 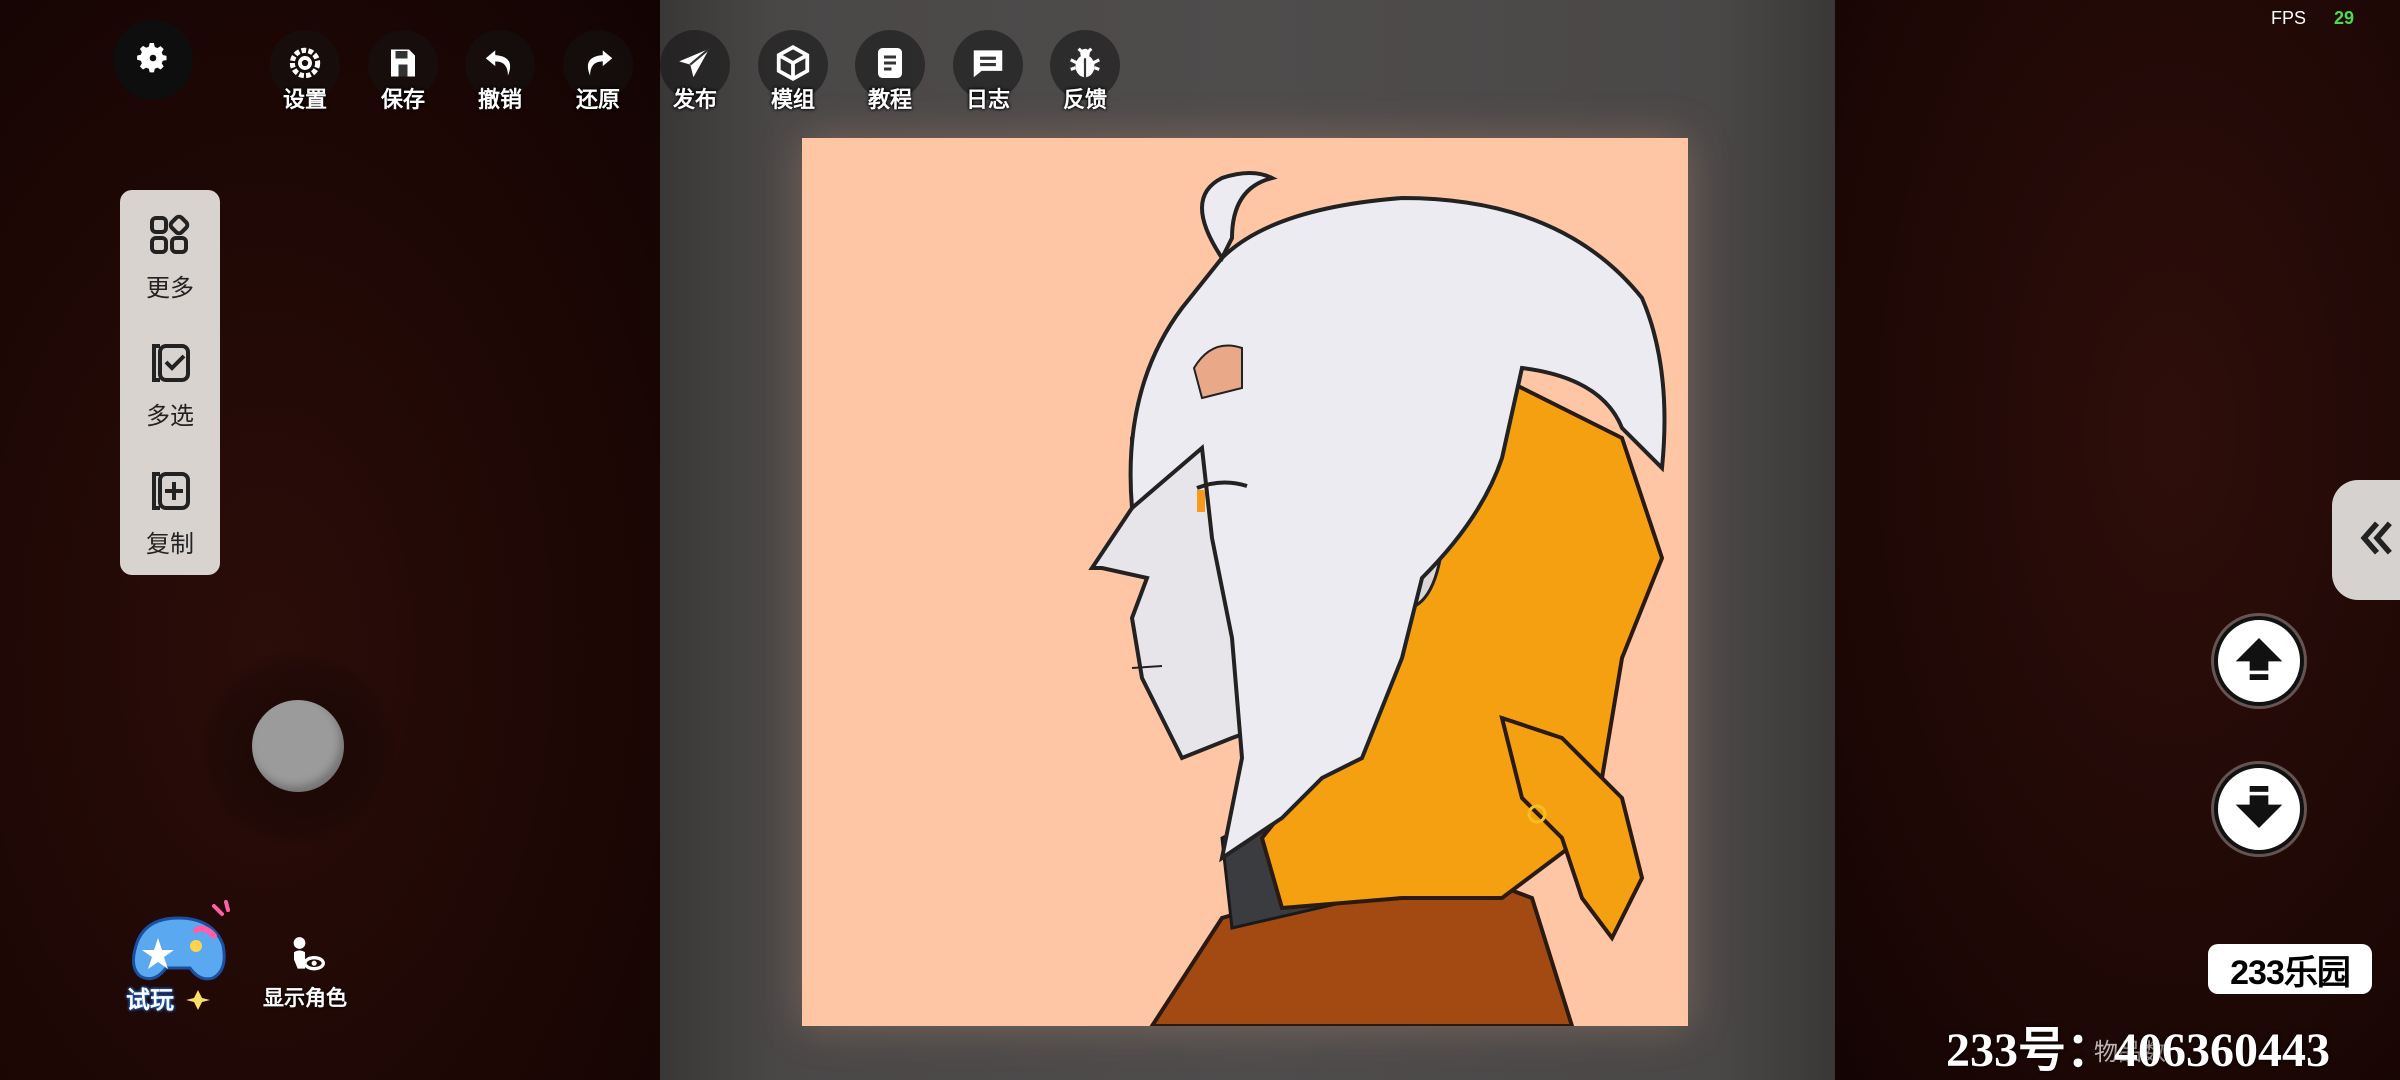 I want to click on toolbar-log-button: 日志, so click(x=988, y=75).